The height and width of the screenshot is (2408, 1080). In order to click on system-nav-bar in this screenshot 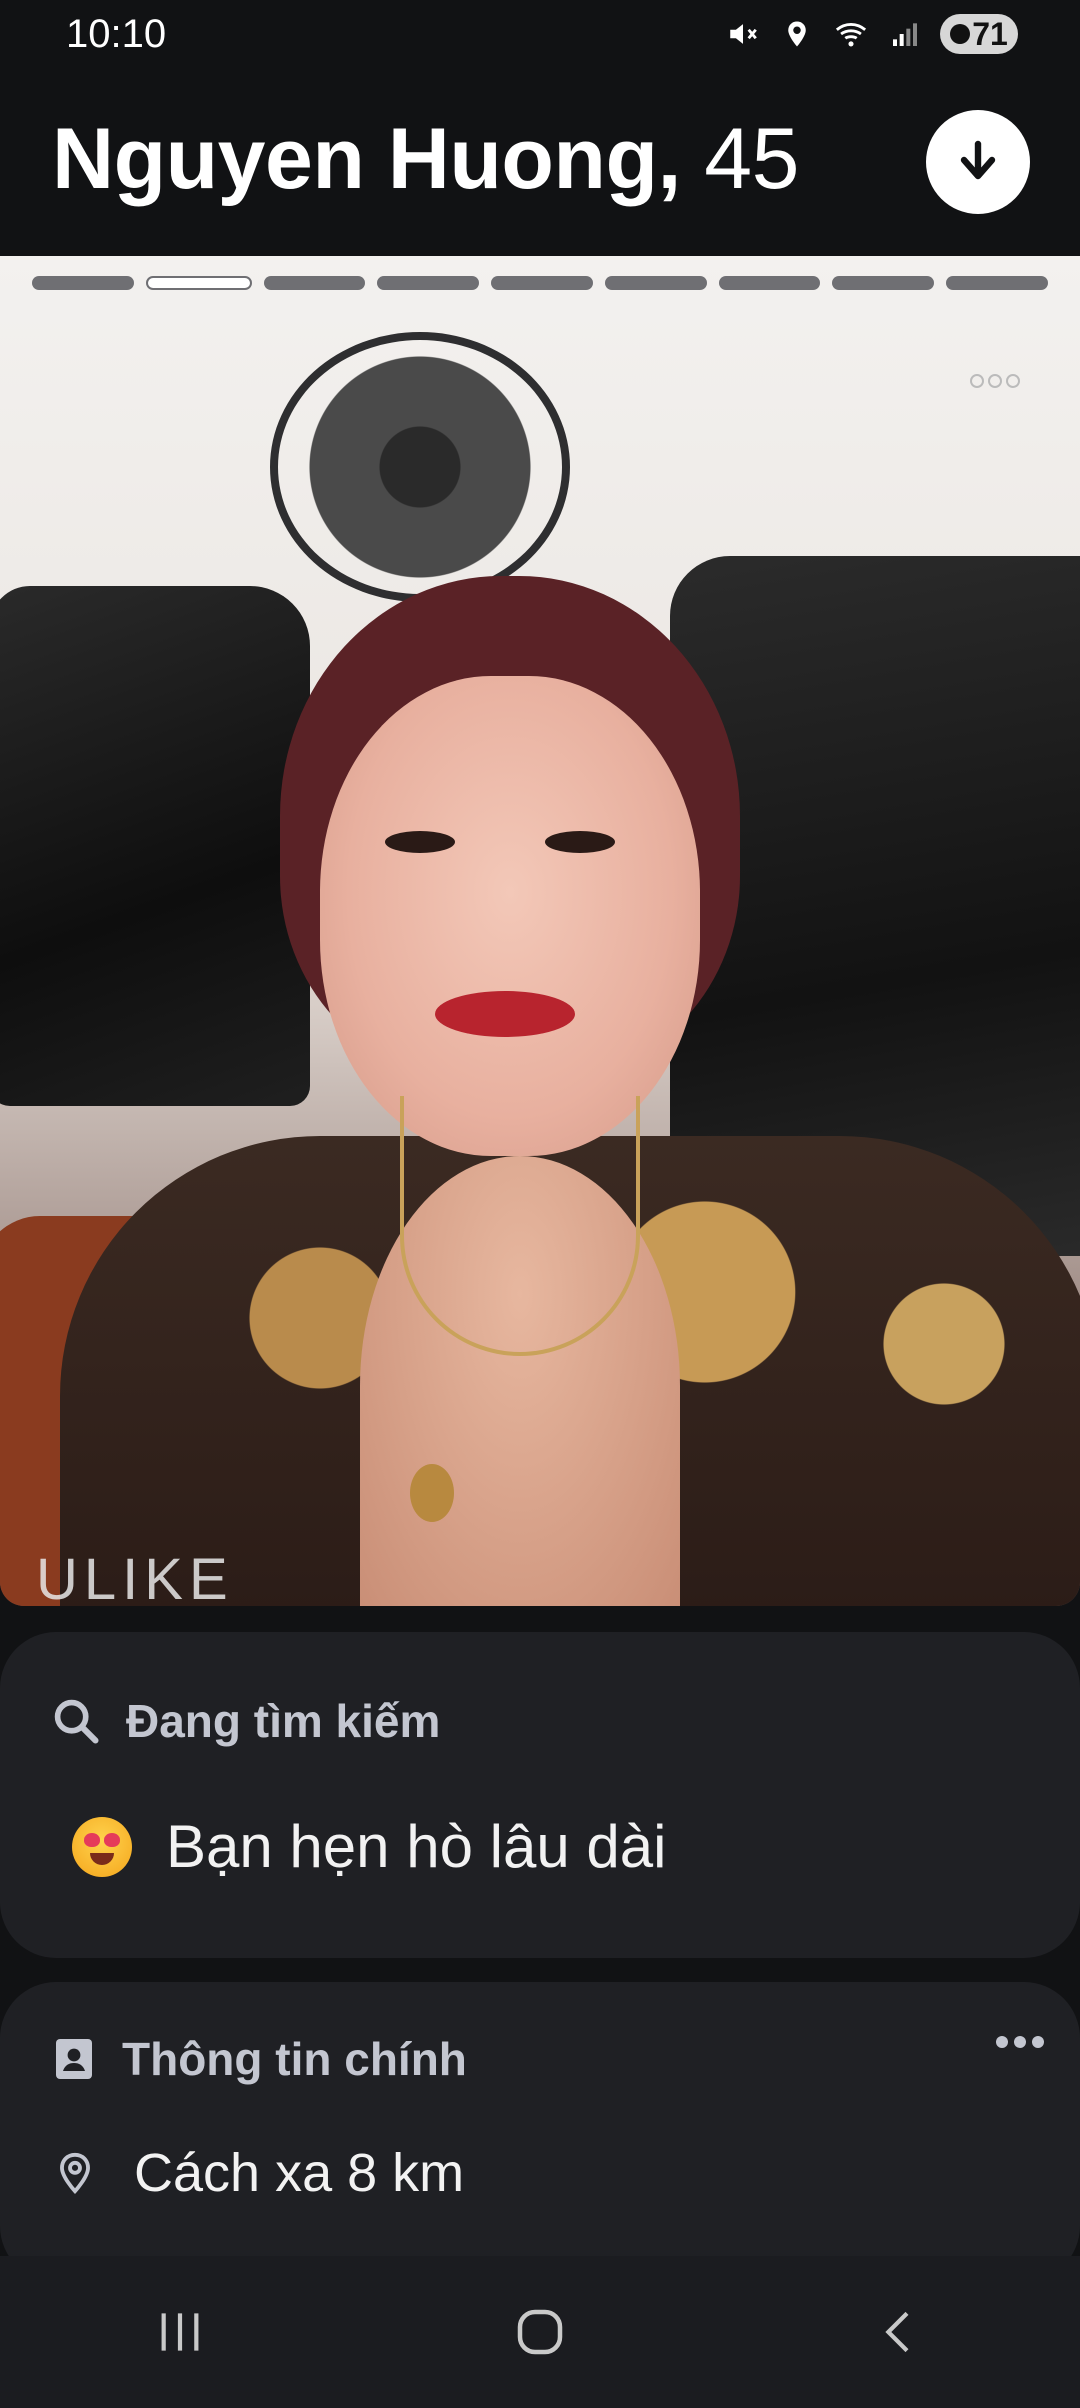, I will do `click(540, 2332)`.